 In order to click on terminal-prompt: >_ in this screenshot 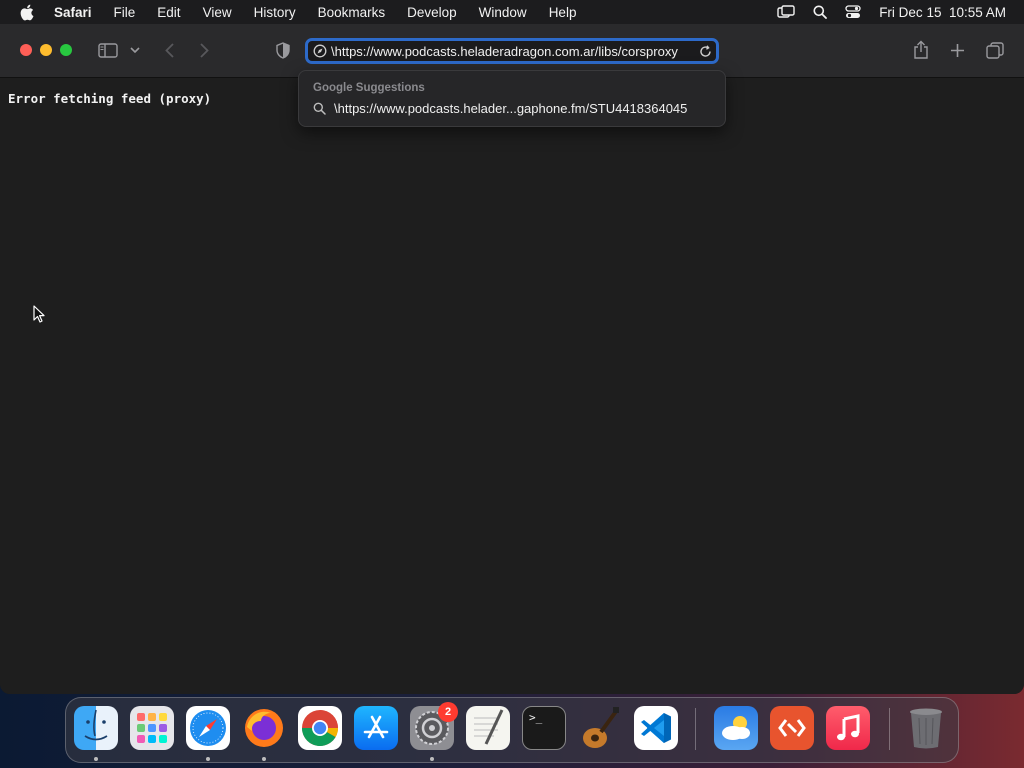, I will do `click(536, 717)`.